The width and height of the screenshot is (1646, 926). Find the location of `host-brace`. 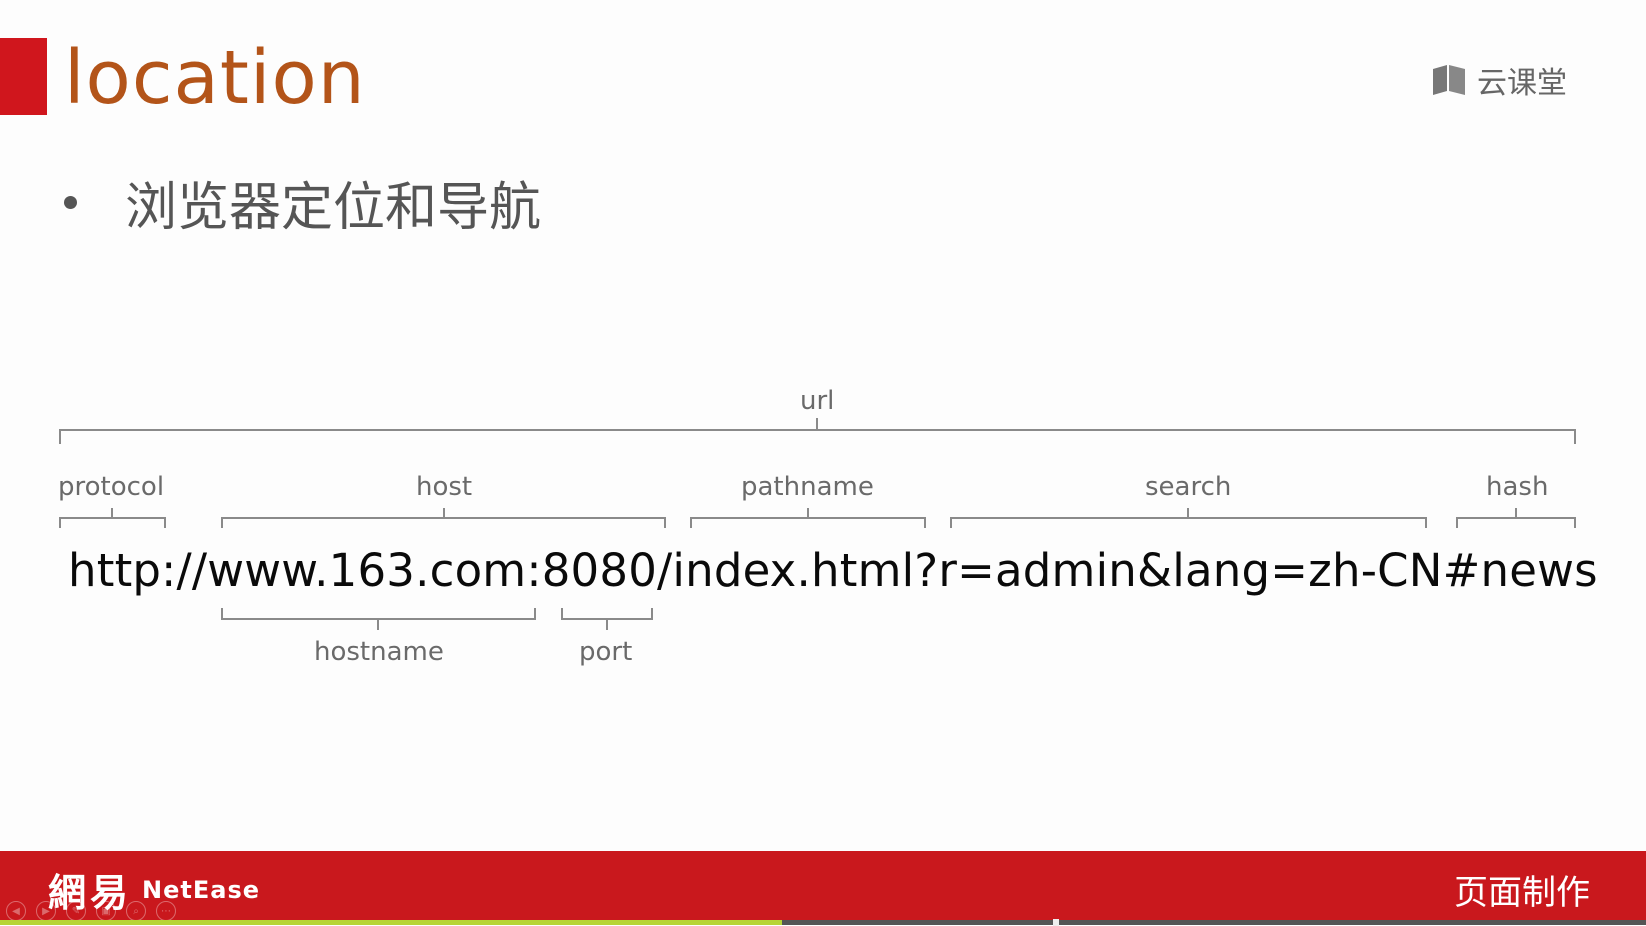

host-brace is located at coordinates (443, 518).